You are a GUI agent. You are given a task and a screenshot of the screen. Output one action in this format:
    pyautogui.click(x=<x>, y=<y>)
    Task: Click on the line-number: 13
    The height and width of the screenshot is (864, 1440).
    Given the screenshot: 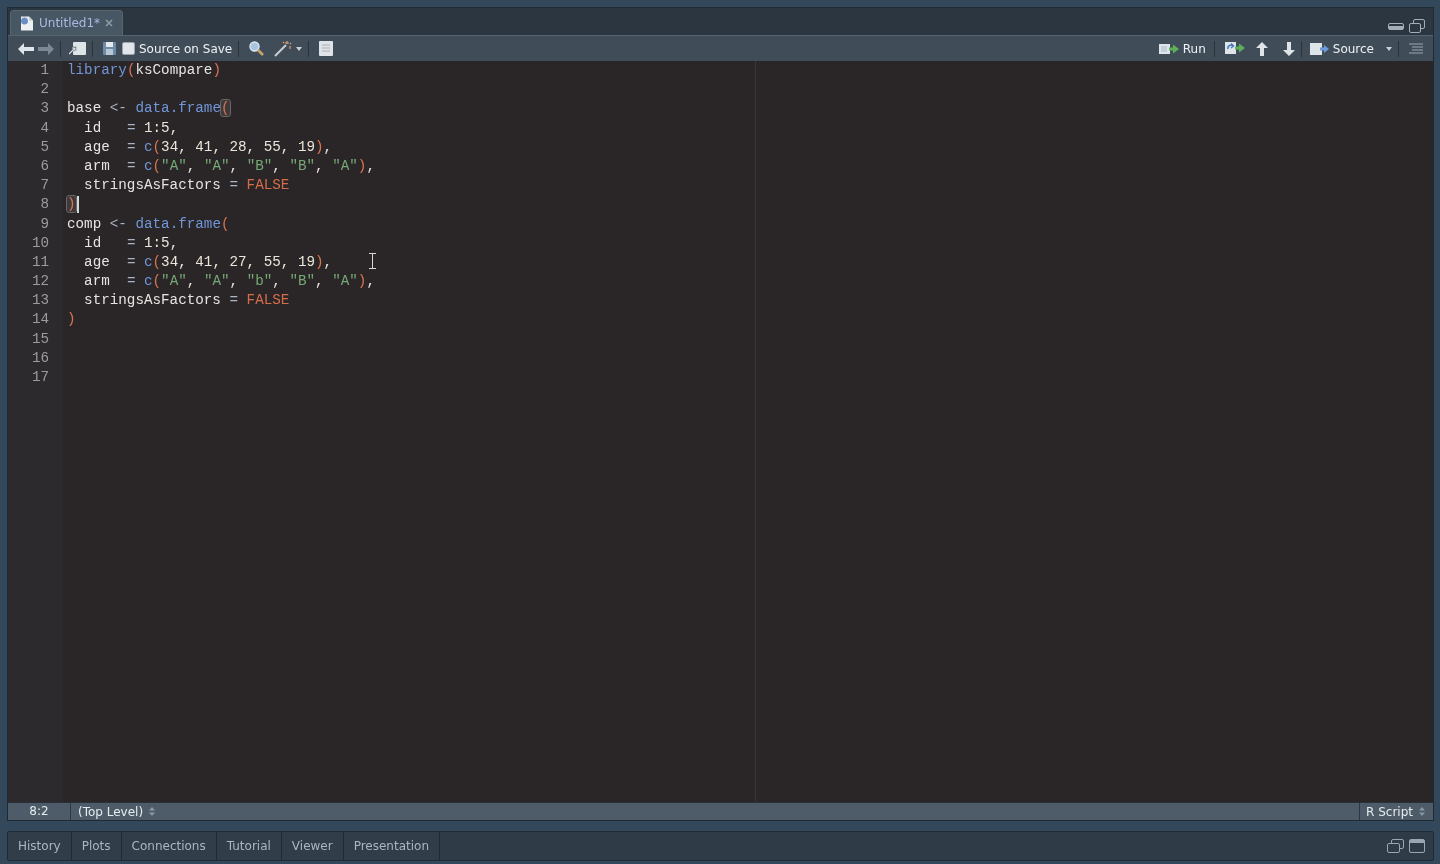 What is the action you would take?
    pyautogui.click(x=40, y=301)
    